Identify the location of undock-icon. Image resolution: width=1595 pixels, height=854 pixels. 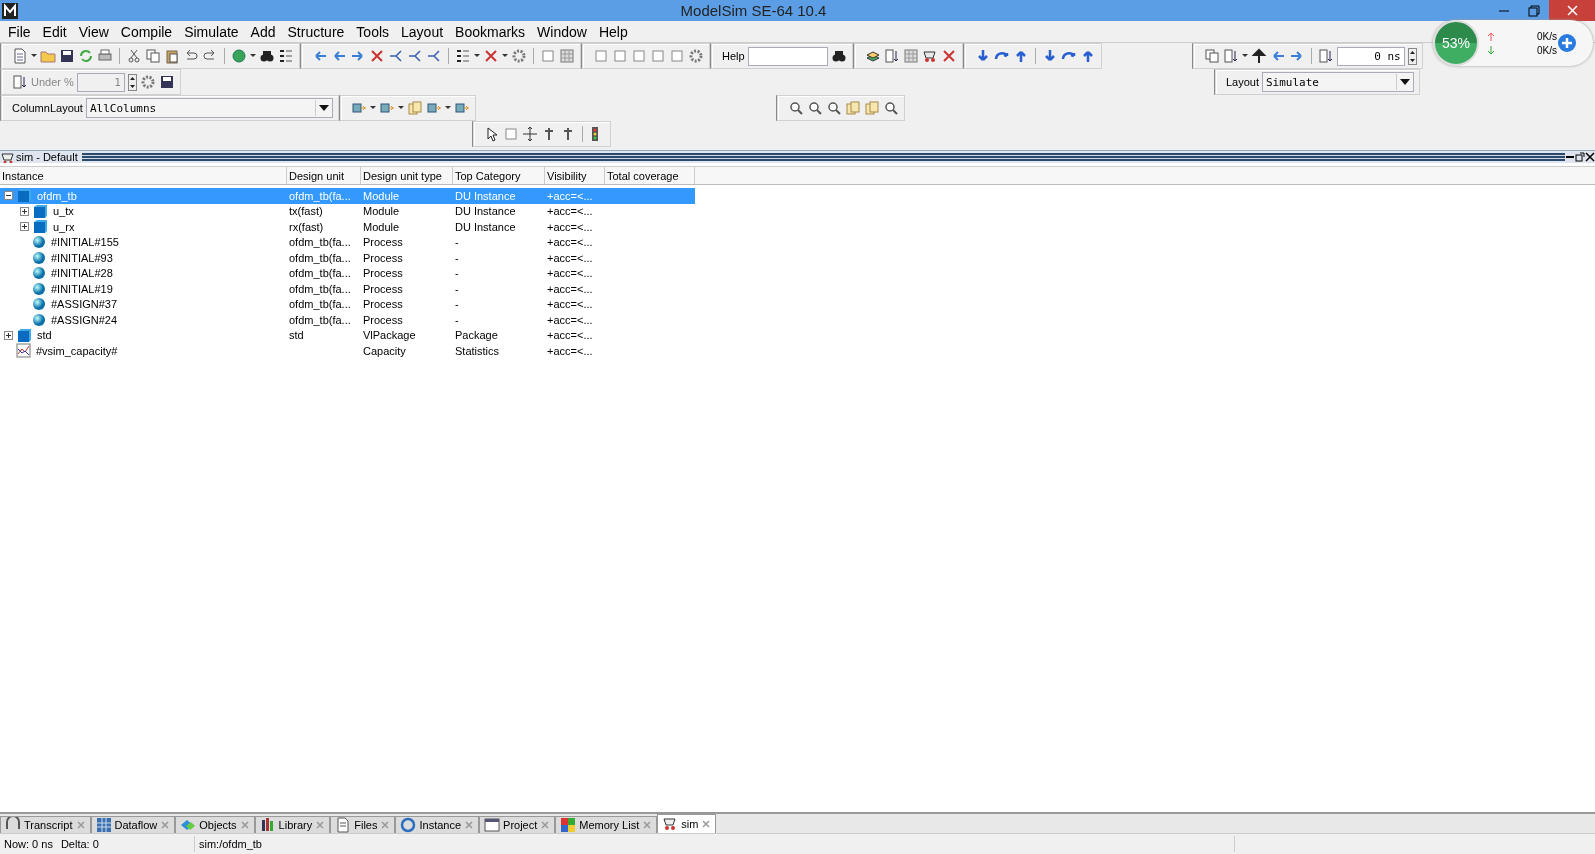
(1580, 157).